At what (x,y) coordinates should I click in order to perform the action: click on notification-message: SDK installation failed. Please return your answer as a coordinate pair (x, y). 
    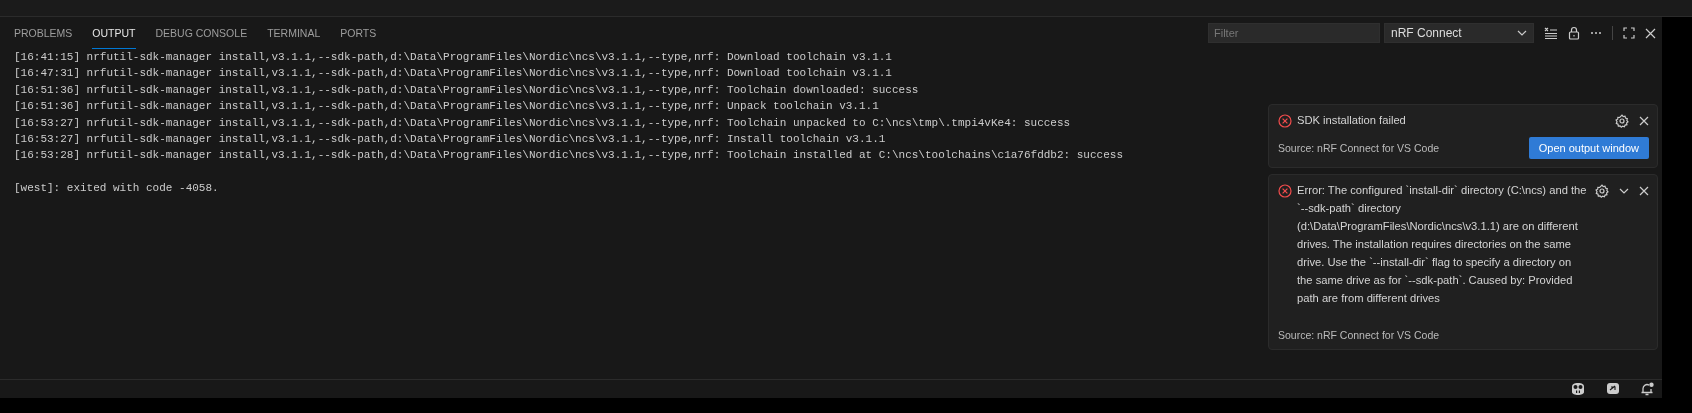
    Looking at the image, I should click on (1352, 120).